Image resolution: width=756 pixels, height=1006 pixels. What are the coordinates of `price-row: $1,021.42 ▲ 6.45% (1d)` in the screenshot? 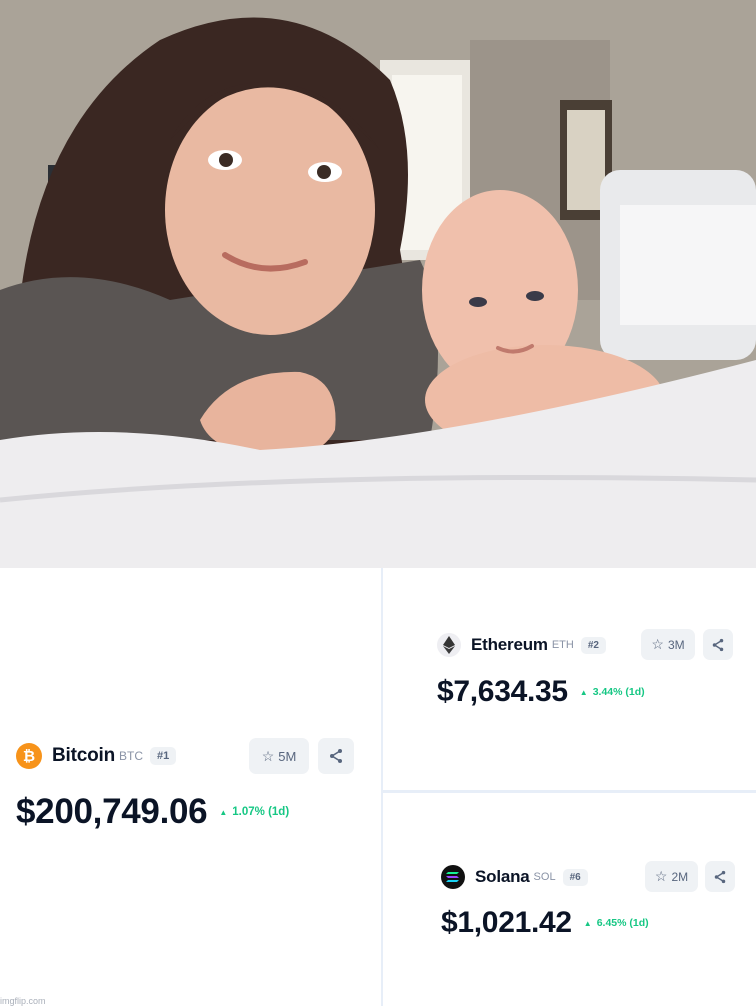 It's located at (545, 923).